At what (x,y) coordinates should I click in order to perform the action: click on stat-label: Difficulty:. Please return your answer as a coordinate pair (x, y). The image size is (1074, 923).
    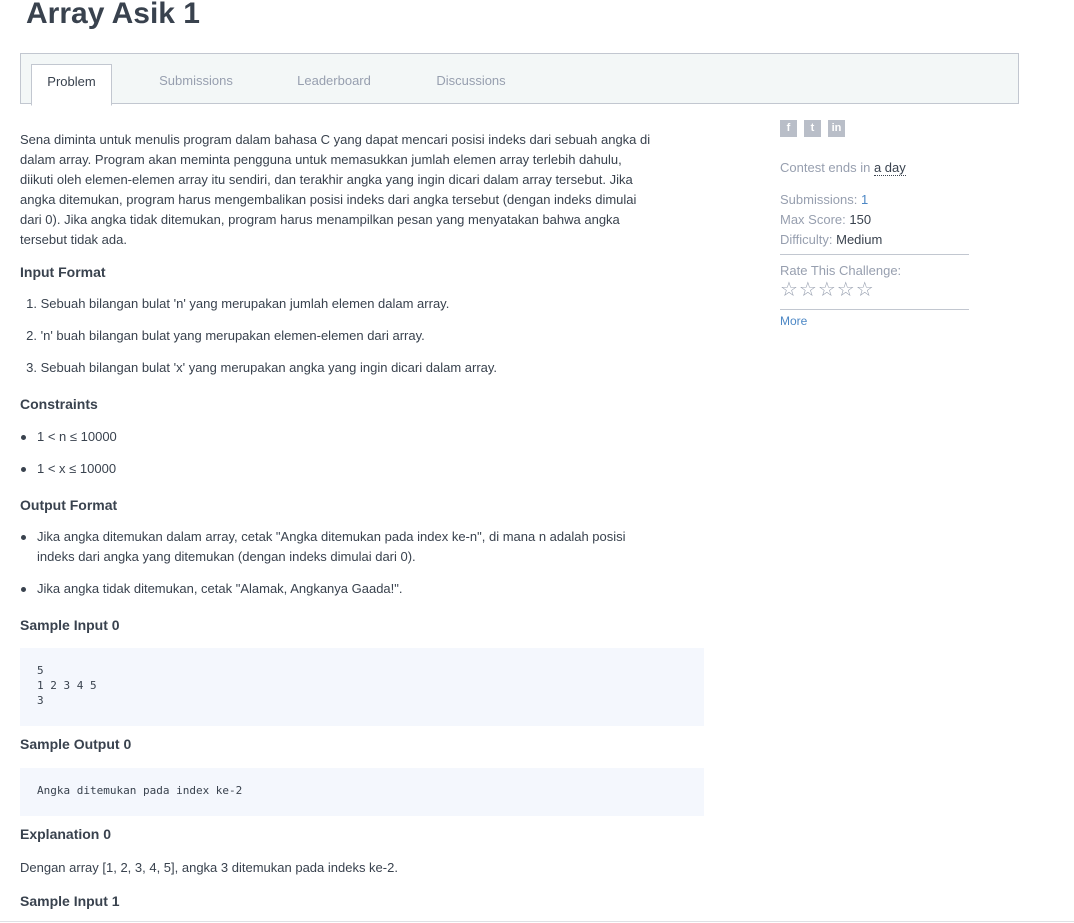
    Looking at the image, I should click on (806, 239).